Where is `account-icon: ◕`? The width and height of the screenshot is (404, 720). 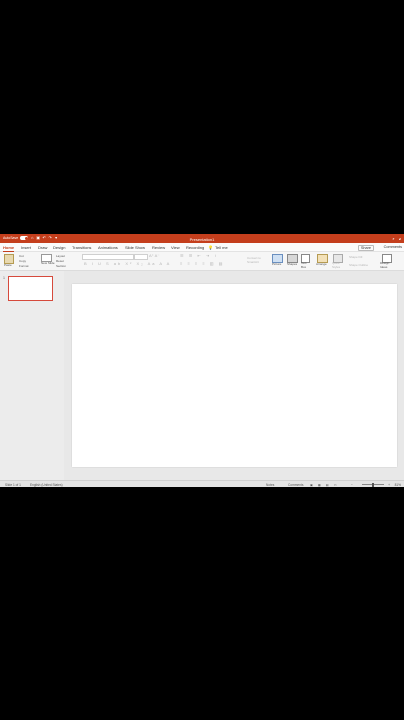 account-icon: ◕ is located at coordinates (400, 238).